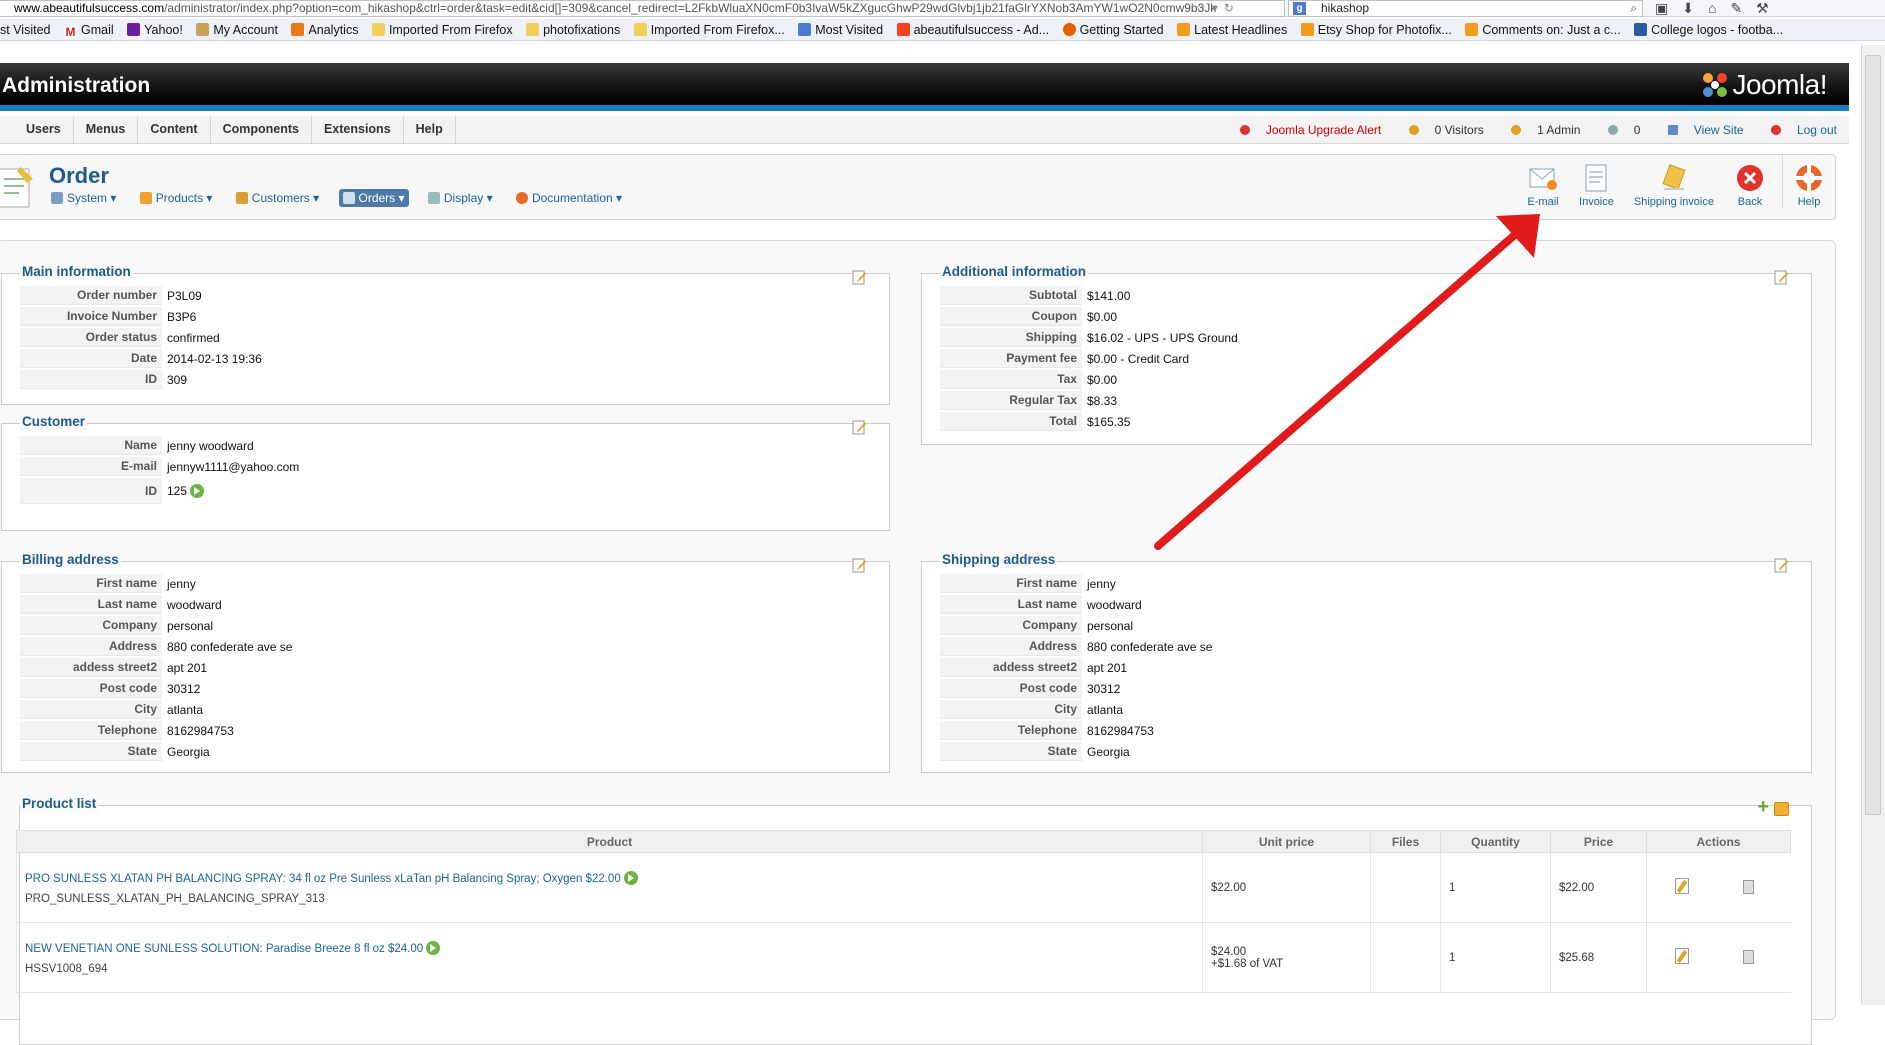  Describe the element at coordinates (155, 29) in the screenshot. I see `bookmark-item: Yahoo!` at that location.